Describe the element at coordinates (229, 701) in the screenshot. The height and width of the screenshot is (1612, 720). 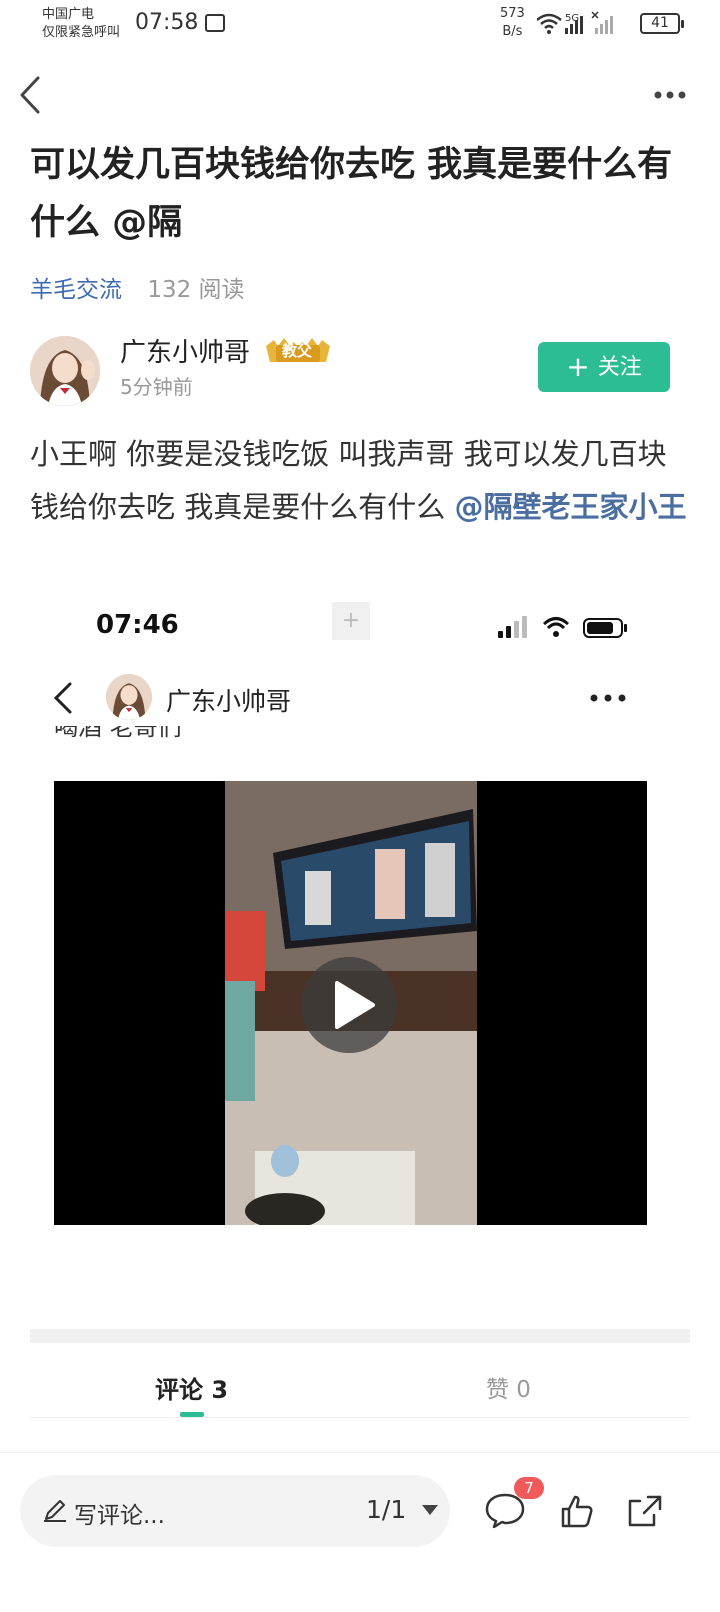
I see `embedded-author-name: 广东小帅哥` at that location.